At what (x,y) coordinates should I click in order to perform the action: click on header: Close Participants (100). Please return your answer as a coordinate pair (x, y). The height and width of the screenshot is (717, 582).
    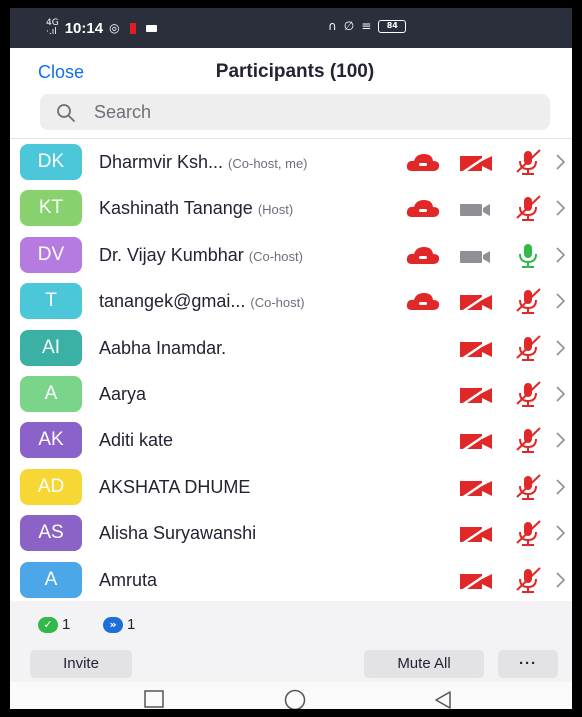
    Looking at the image, I should click on (291, 70).